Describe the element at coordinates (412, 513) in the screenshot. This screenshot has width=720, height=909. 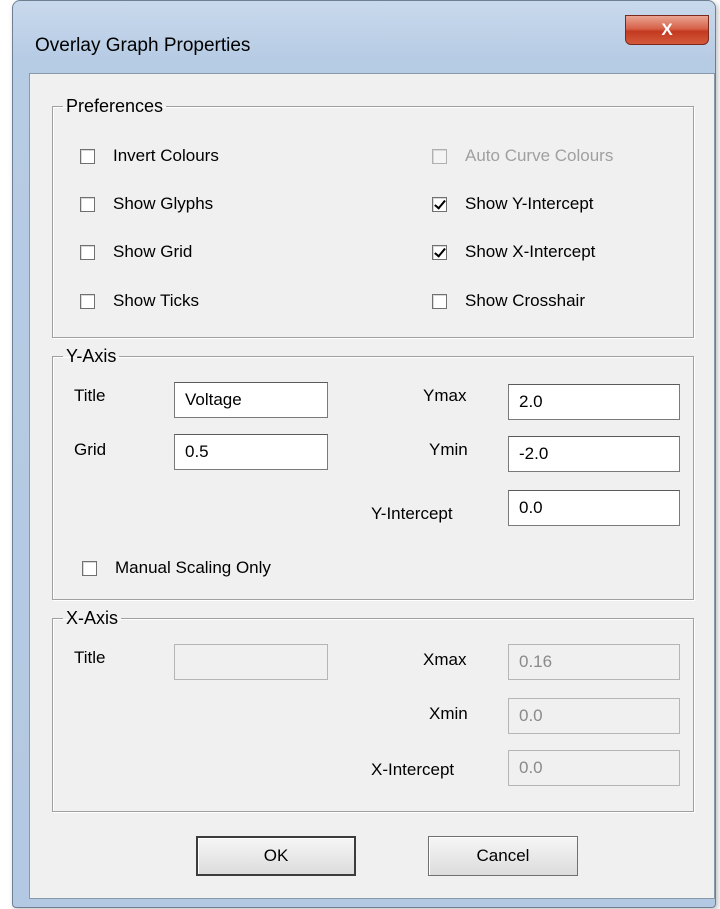
I see `y-intercept-label: Y-Intercept` at that location.